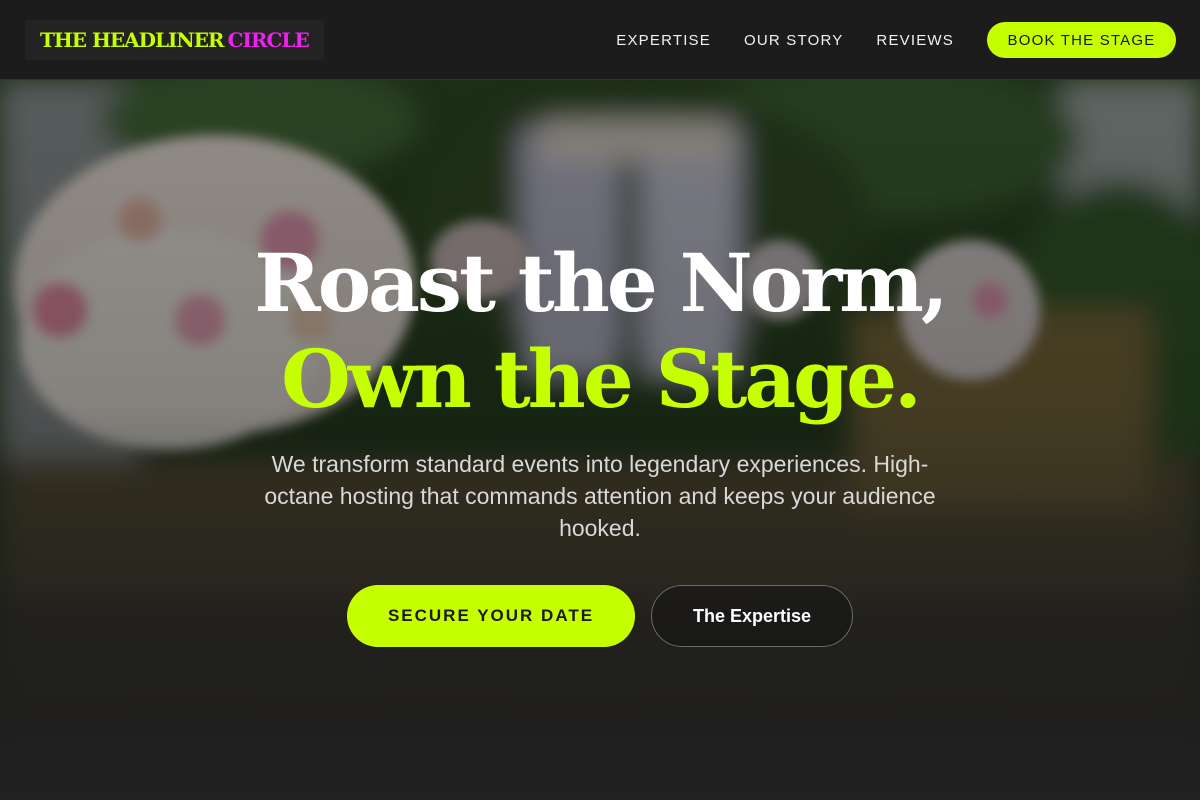 Image resolution: width=1200 pixels, height=800 pixels. I want to click on nav-link-our-story: OUR STORY, so click(793, 40).